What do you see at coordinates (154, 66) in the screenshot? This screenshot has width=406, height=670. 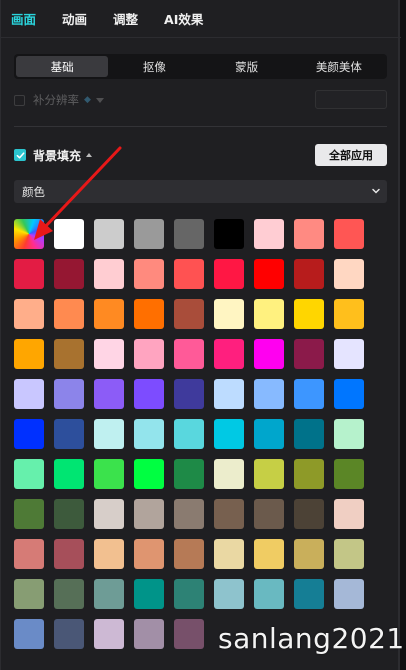 I see `subtab-cutout: 抠像` at bounding box center [154, 66].